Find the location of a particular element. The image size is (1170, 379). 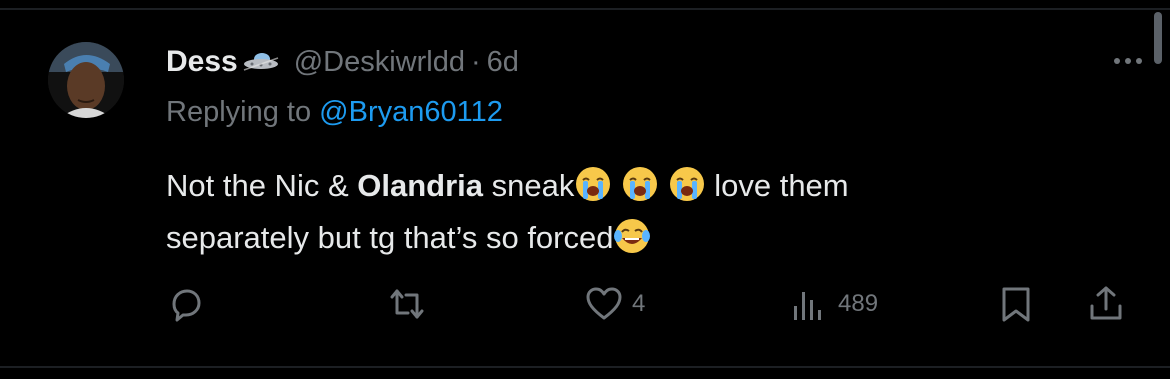

share-button is located at coordinates (1106, 304).